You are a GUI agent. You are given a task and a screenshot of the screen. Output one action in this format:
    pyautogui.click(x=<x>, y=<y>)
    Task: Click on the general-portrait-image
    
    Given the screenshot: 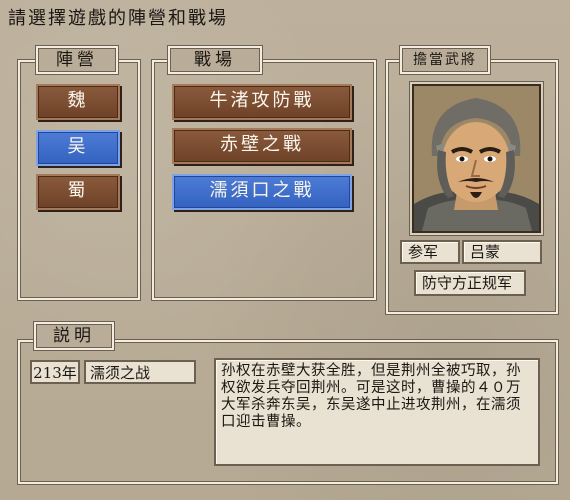 What is the action you would take?
    pyautogui.click(x=476, y=158)
    